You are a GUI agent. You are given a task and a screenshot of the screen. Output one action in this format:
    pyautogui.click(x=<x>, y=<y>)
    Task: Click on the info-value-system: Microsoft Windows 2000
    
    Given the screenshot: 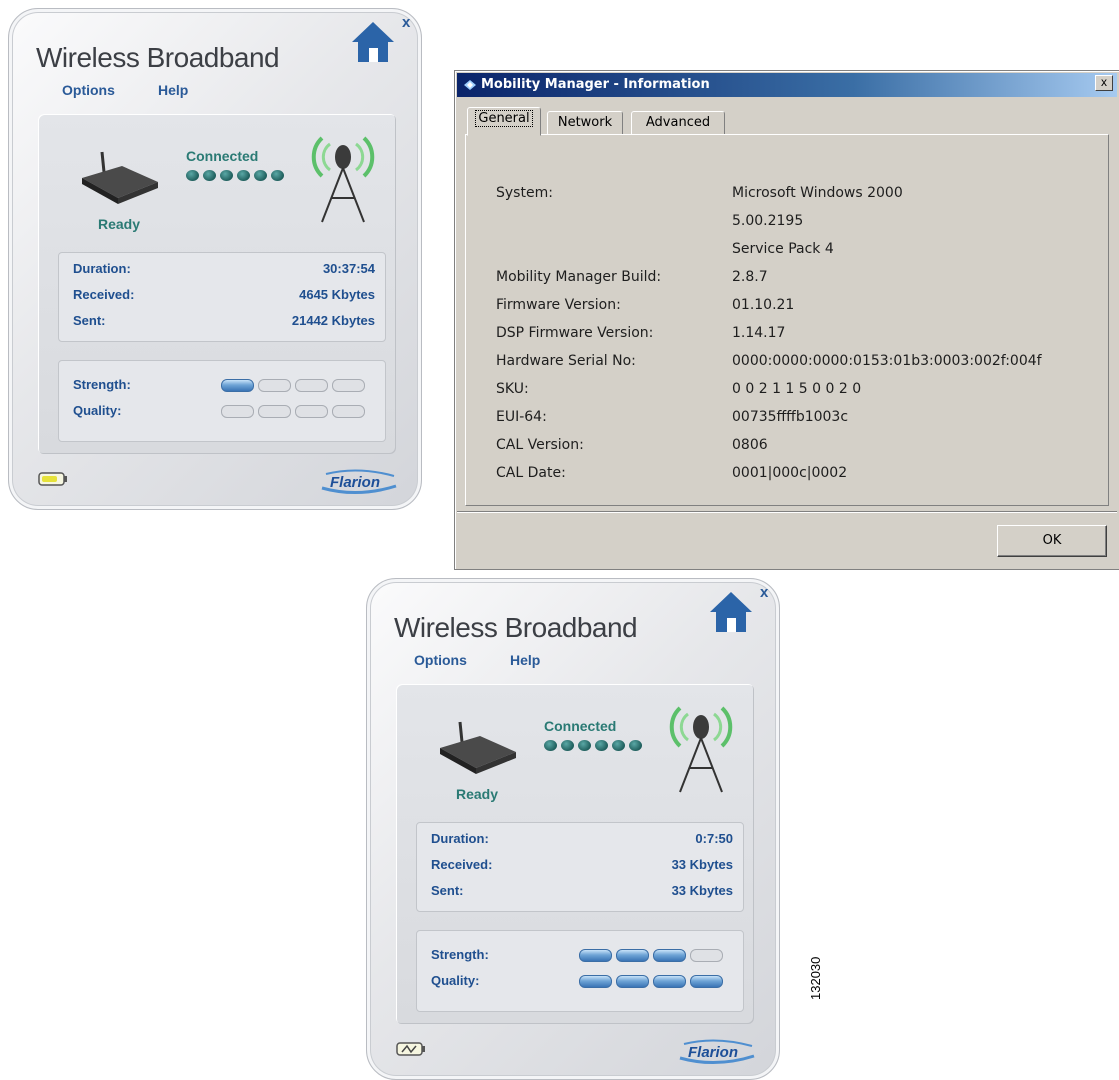 What is the action you would take?
    pyautogui.click(x=817, y=193)
    